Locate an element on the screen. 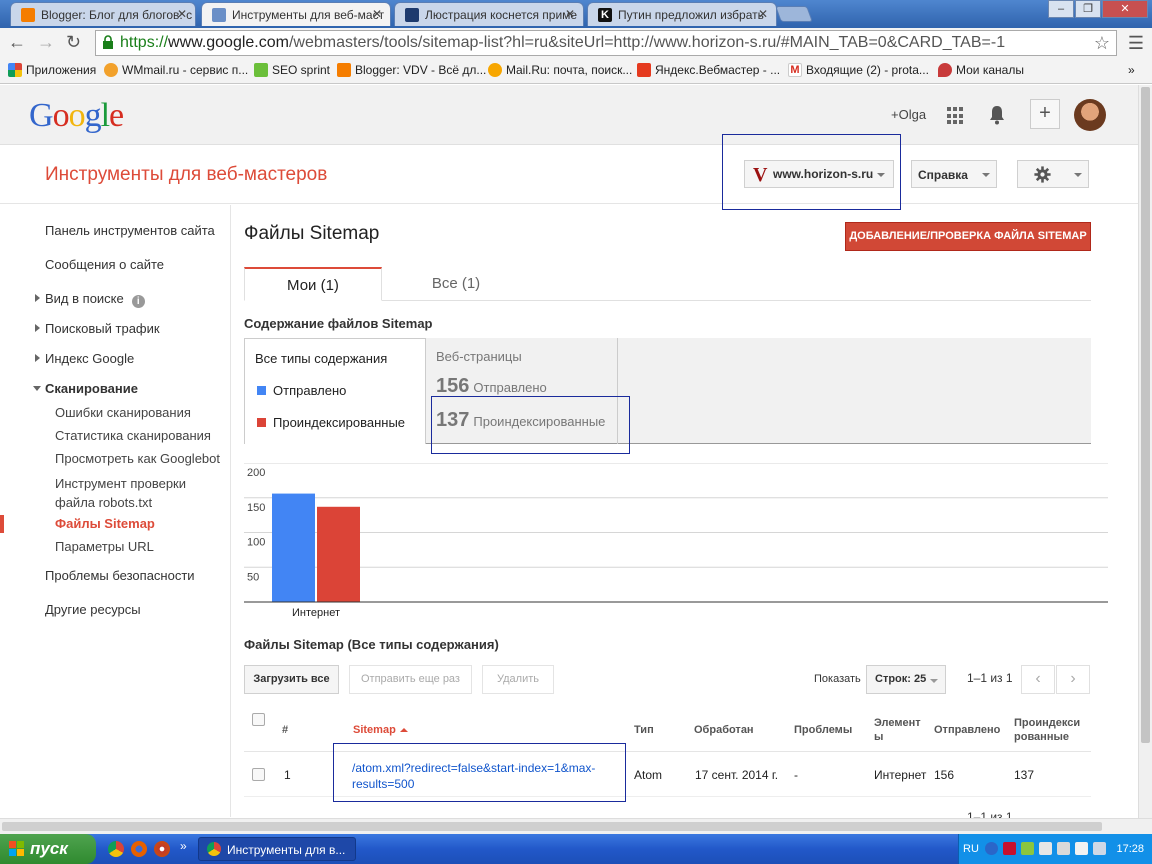  help-button: Справка is located at coordinates (954, 174).